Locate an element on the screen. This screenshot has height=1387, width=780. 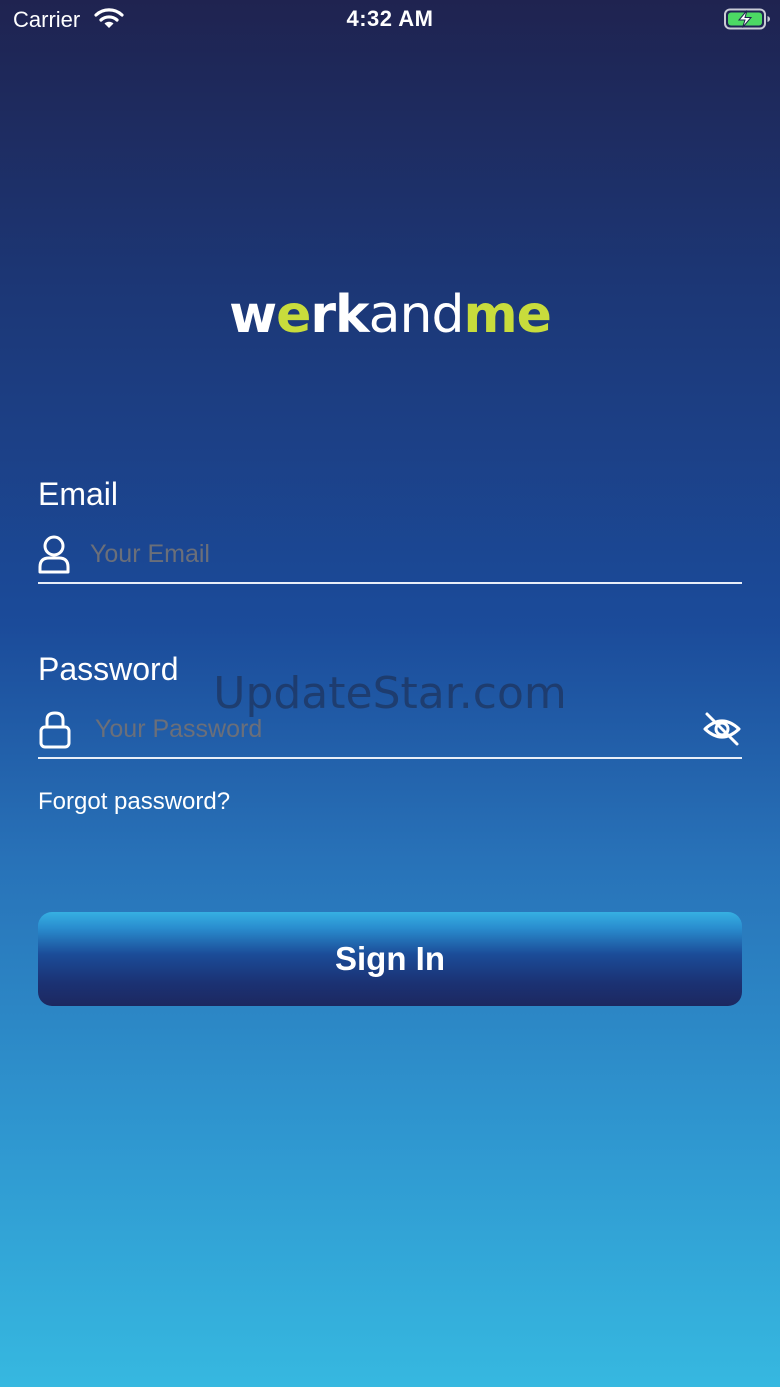
logo-part-and: and is located at coordinates (416, 315).